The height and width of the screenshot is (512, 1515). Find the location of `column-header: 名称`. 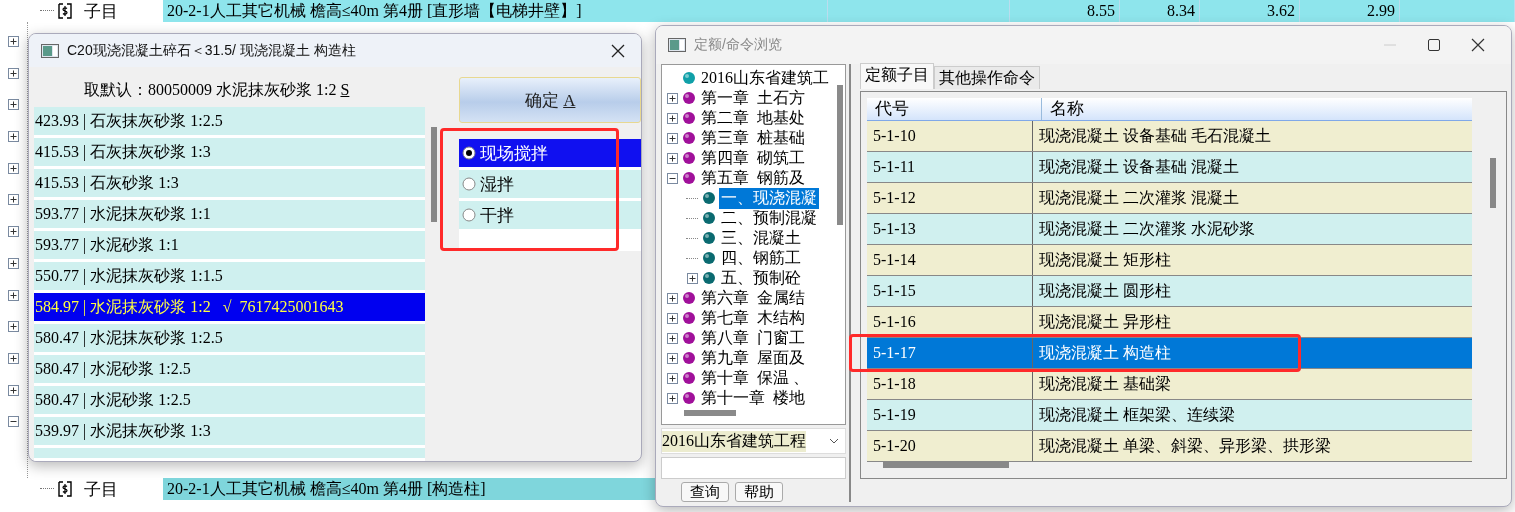

column-header: 名称 is located at coordinates (1063, 109).